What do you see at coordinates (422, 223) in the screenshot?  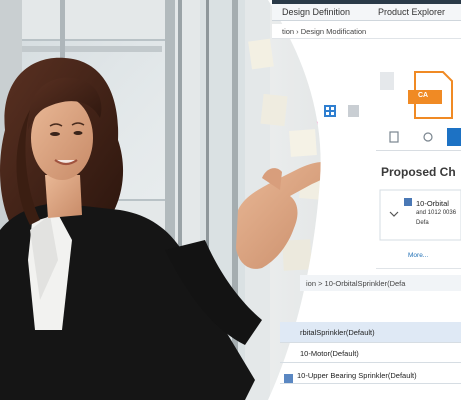 I see `item-subtitle-2: Defa` at bounding box center [422, 223].